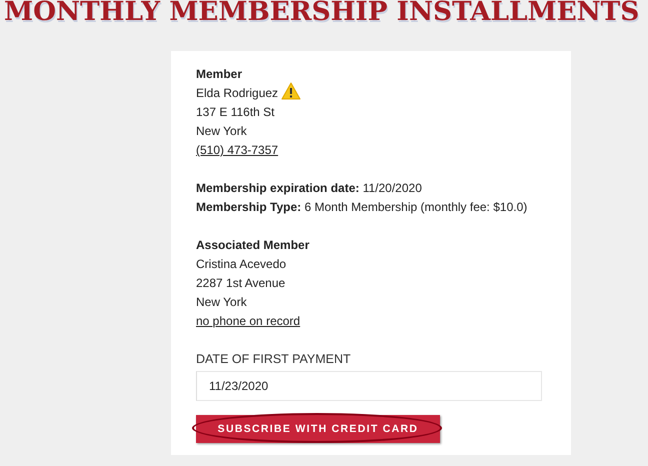 The height and width of the screenshot is (466, 648). I want to click on member-heading: Member, so click(220, 74).